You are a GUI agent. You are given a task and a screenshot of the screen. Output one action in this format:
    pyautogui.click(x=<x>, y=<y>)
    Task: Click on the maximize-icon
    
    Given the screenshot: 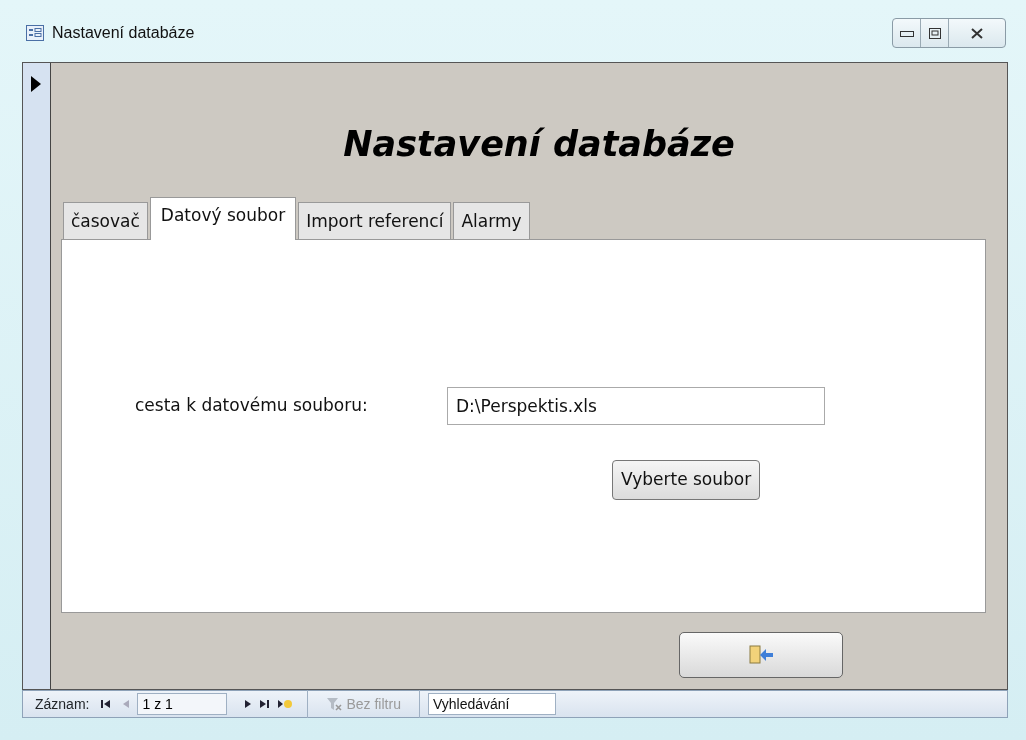 What is the action you would take?
    pyautogui.click(x=934, y=33)
    